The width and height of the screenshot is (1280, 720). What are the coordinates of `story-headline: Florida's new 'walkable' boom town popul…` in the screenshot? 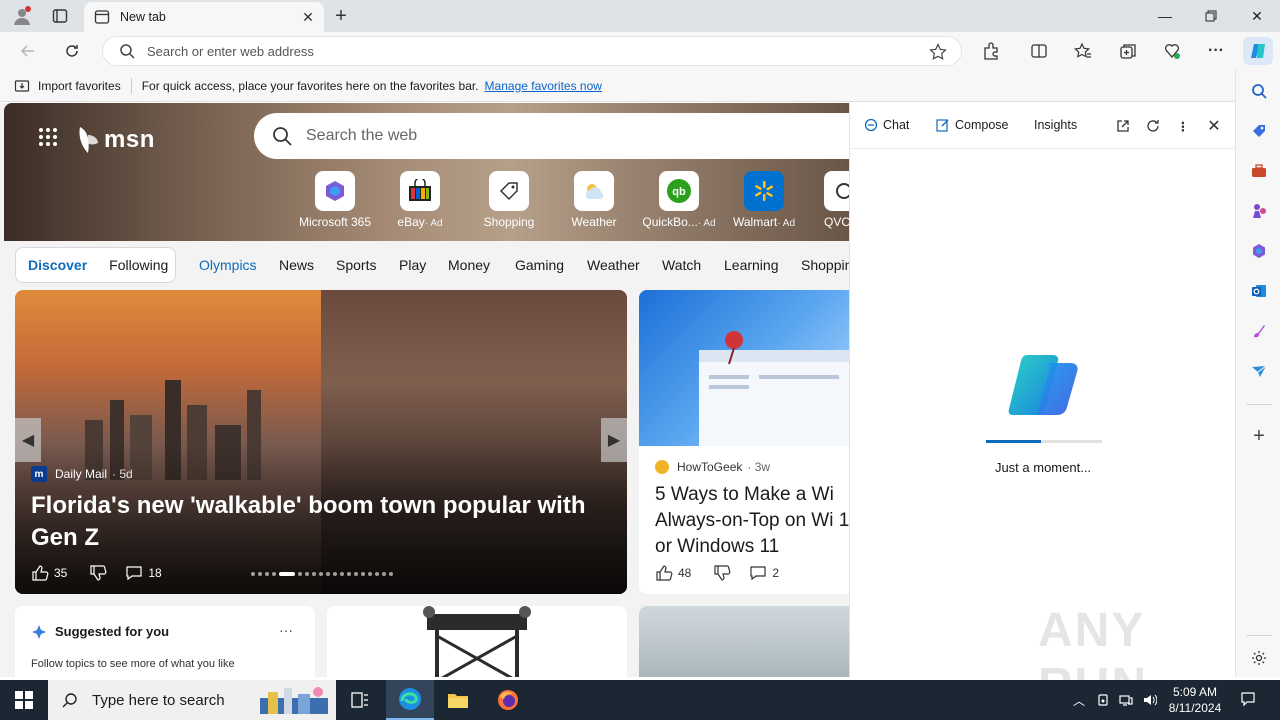 It's located at (311, 522).